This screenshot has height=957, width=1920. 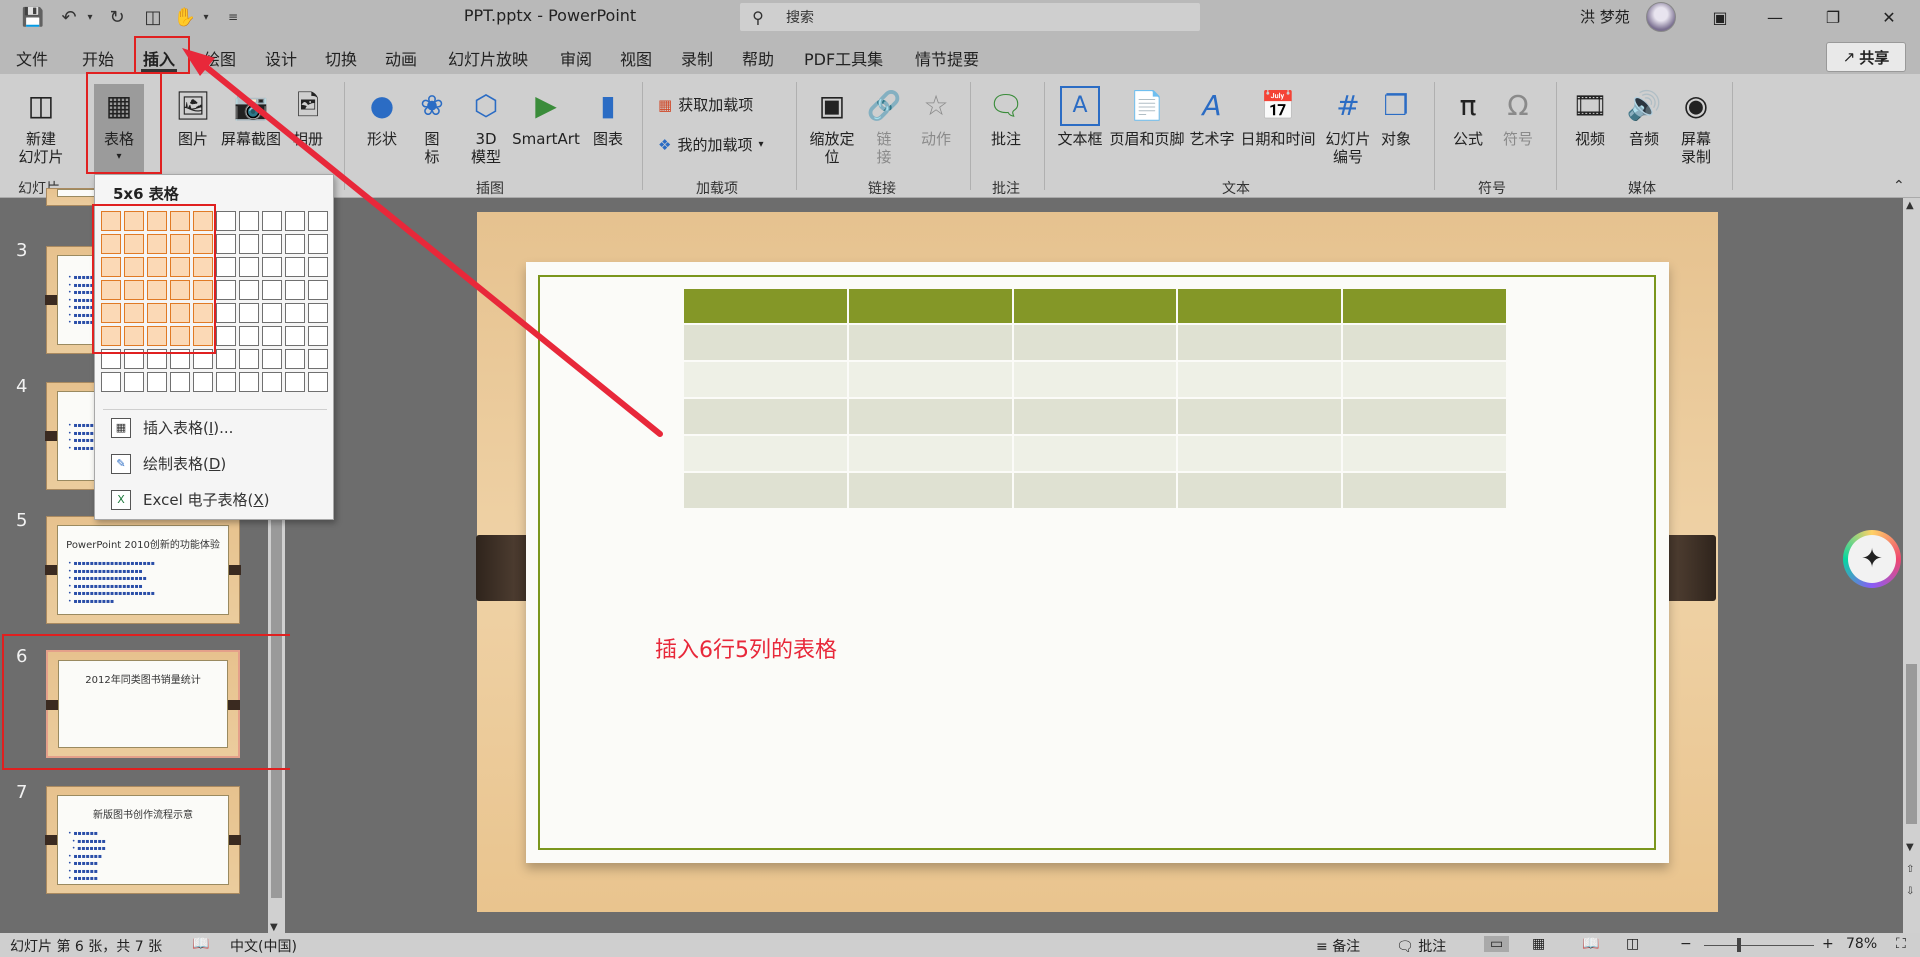 I want to click on share-button: ↗ 共享, so click(x=1866, y=57).